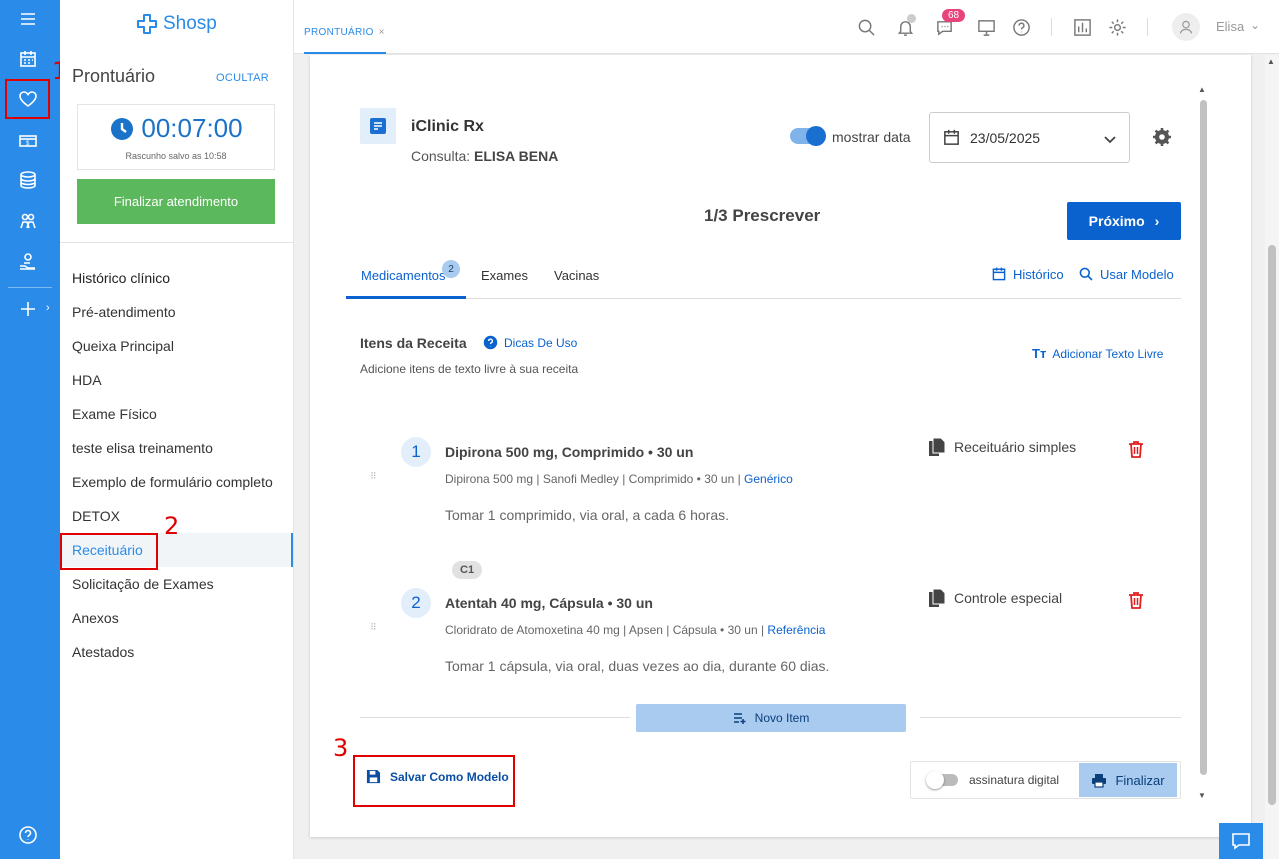 The width and height of the screenshot is (1279, 859). Describe the element at coordinates (114, 76) in the screenshot. I see `sidebar-title: Prontuário` at that location.